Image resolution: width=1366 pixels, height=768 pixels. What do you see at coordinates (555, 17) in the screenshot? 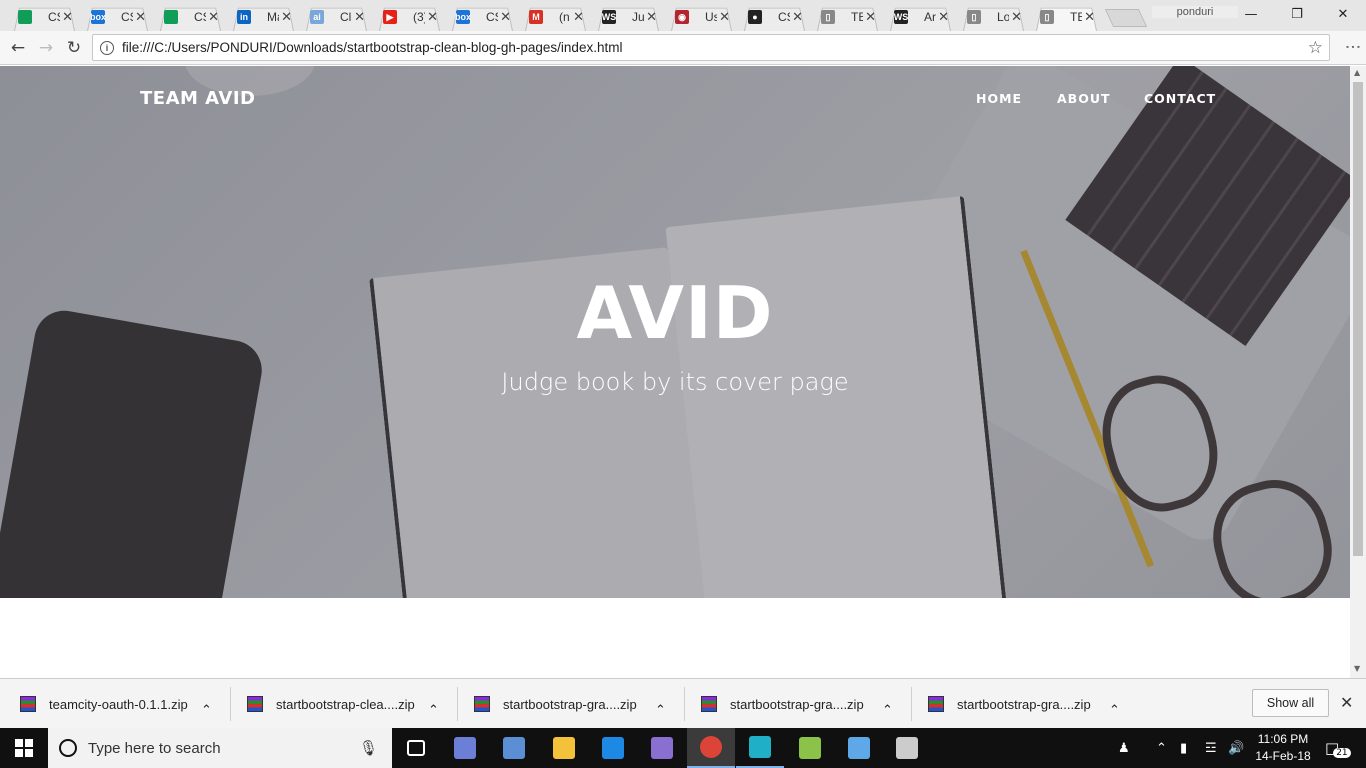
I see `browser-tab: M (n ✕` at bounding box center [555, 17].